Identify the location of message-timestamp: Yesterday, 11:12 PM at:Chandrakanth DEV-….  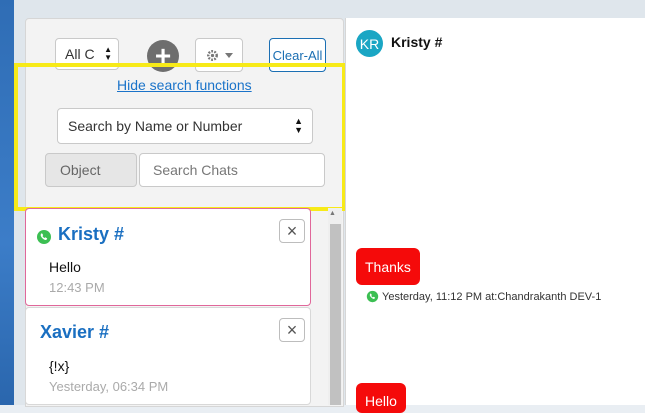
(492, 296).